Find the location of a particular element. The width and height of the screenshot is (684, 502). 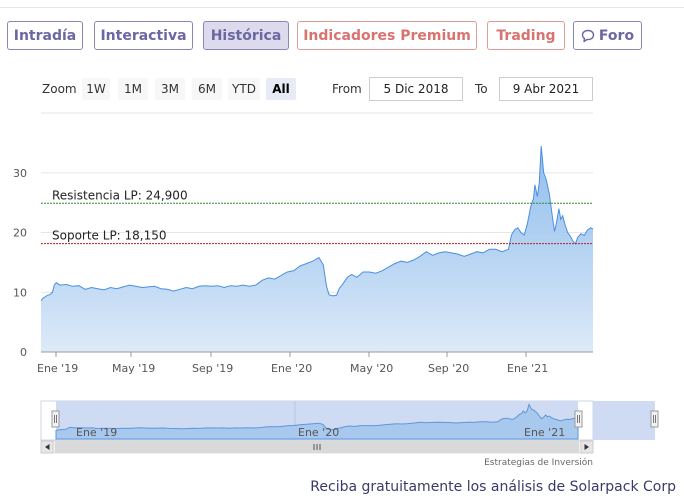

tab-indicadores-premium: Indicadores Premium is located at coordinates (387, 35).